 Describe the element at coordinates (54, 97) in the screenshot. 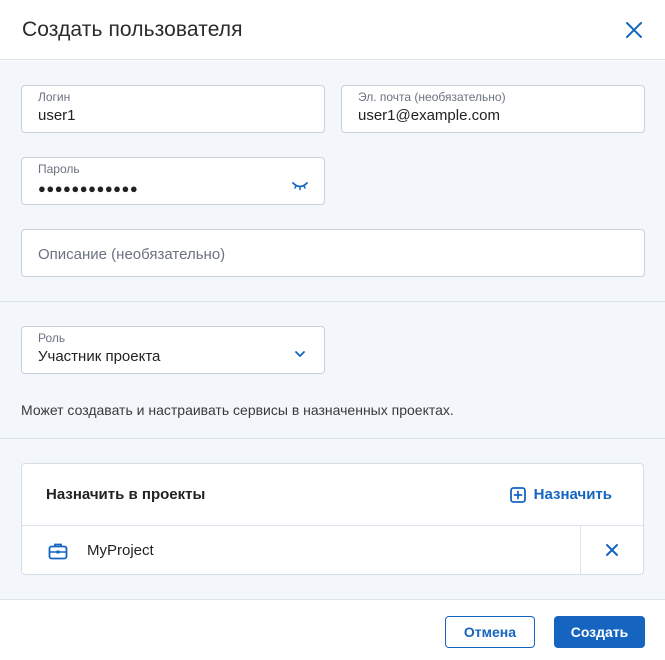

I see `login-label: Логин` at that location.